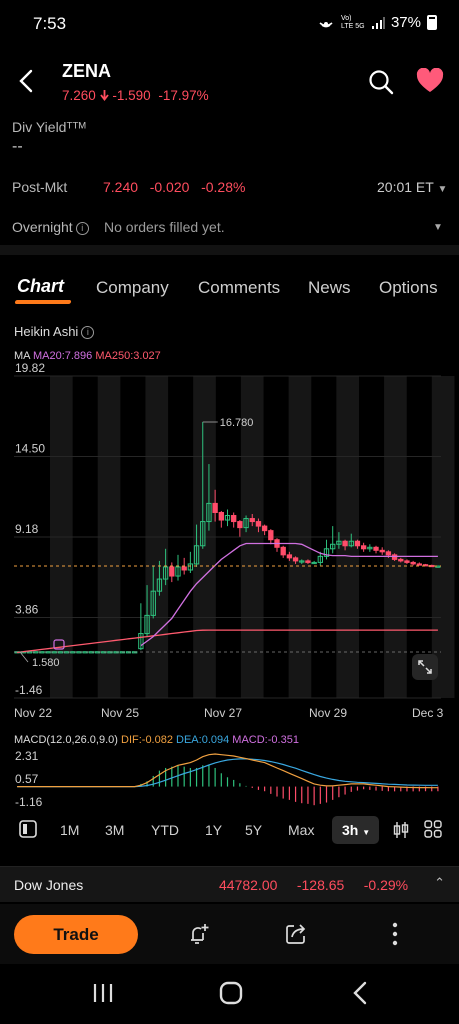  Describe the element at coordinates (237, 423) in the screenshot. I see `high-label: 16.780` at that location.